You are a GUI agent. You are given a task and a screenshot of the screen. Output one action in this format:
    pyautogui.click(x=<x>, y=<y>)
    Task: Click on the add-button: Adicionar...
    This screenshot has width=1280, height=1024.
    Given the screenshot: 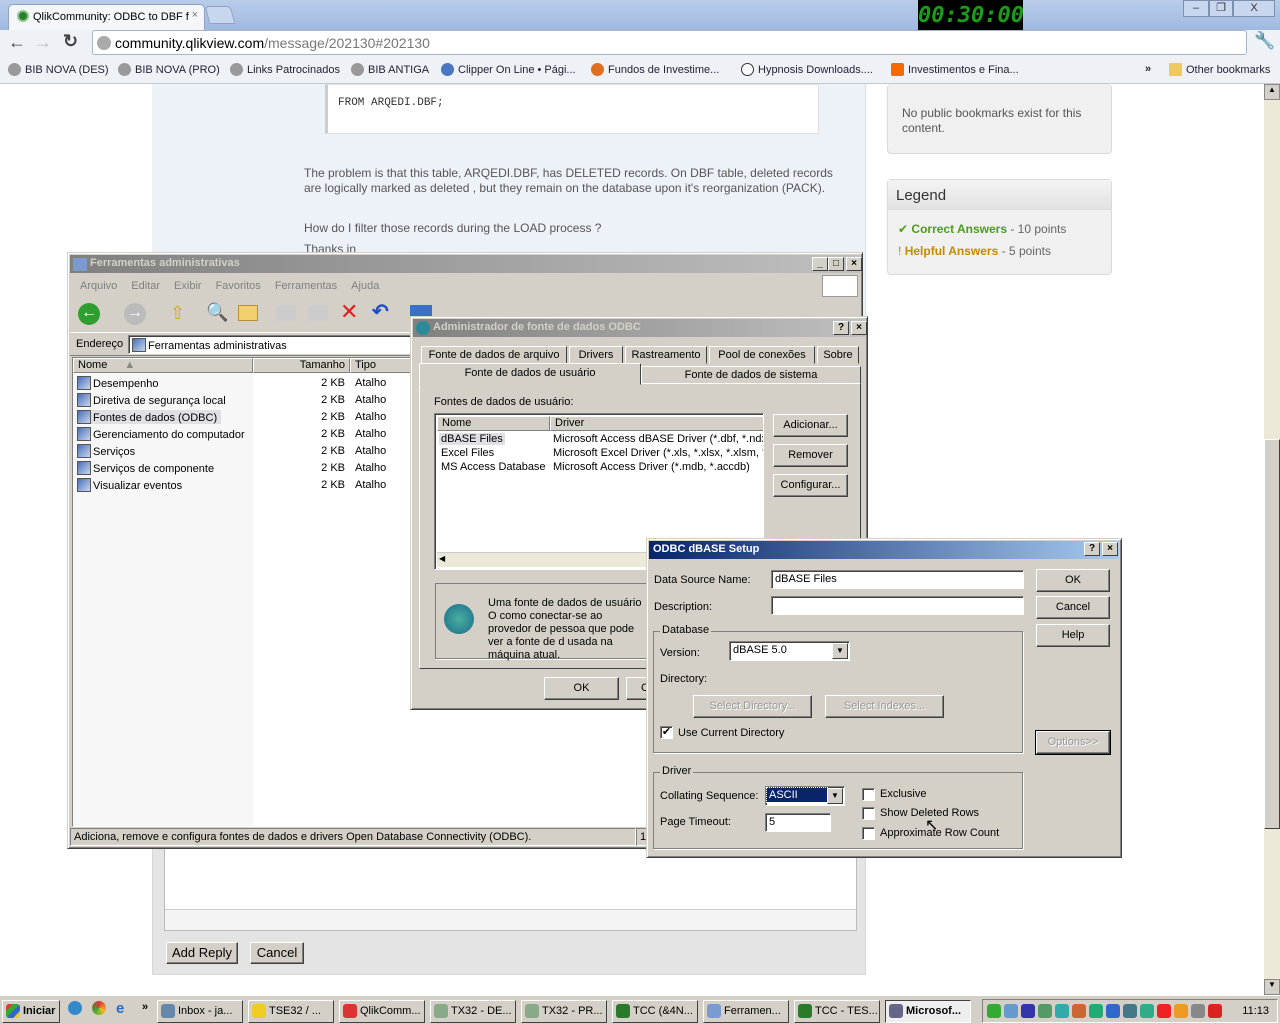 What is the action you would take?
    pyautogui.click(x=810, y=425)
    